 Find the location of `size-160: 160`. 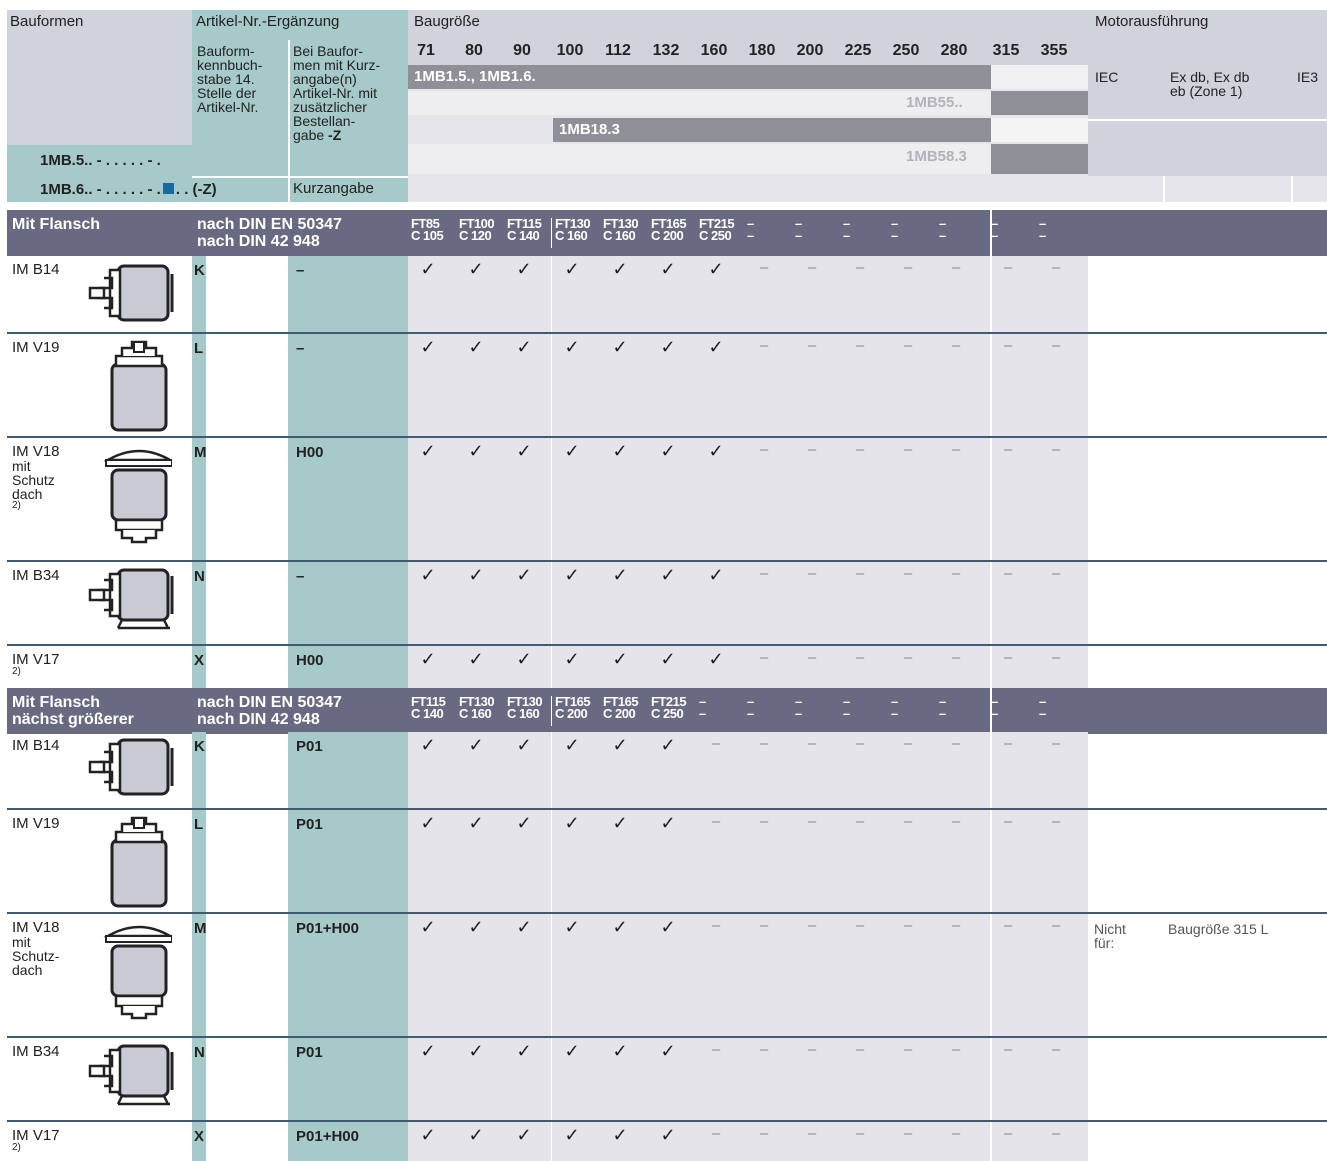

size-160: 160 is located at coordinates (714, 50).